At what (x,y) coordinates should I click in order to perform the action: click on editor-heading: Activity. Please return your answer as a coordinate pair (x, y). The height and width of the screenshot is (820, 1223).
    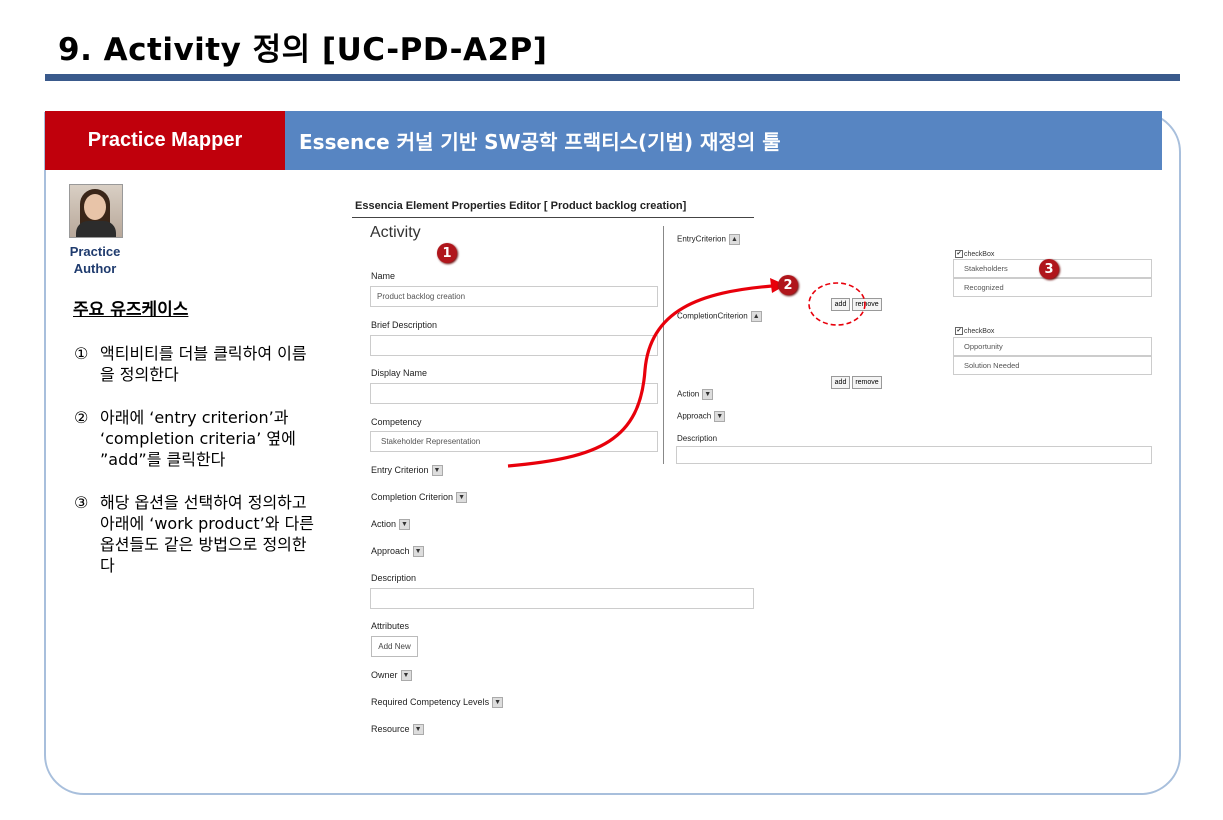
    Looking at the image, I should click on (395, 232).